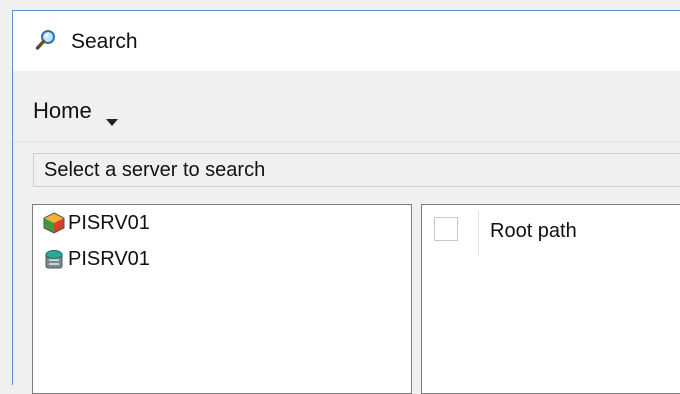 Image resolution: width=680 pixels, height=394 pixels. I want to click on tree-item-data-archive: PISRV01, so click(96, 259).